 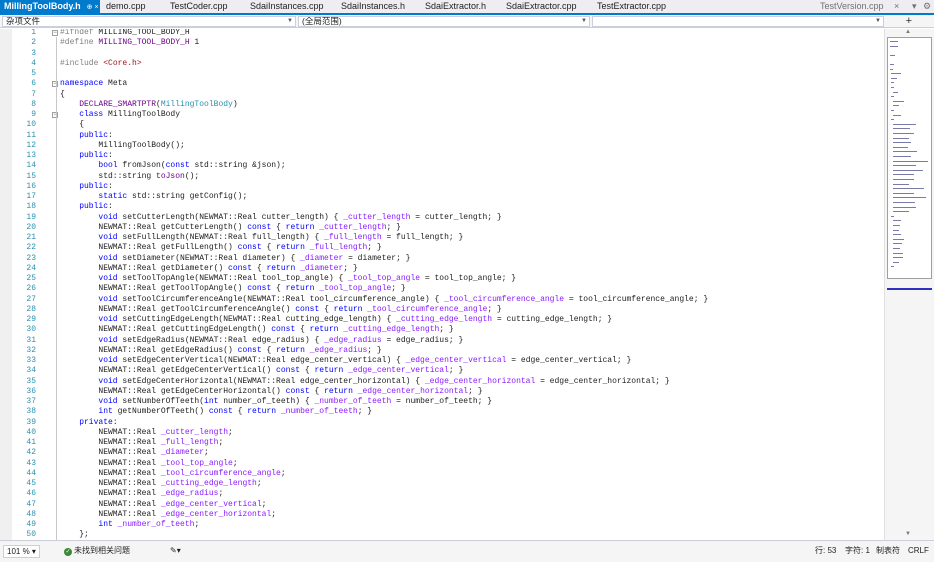 I want to click on split-window-icon: +, so click(x=909, y=21).